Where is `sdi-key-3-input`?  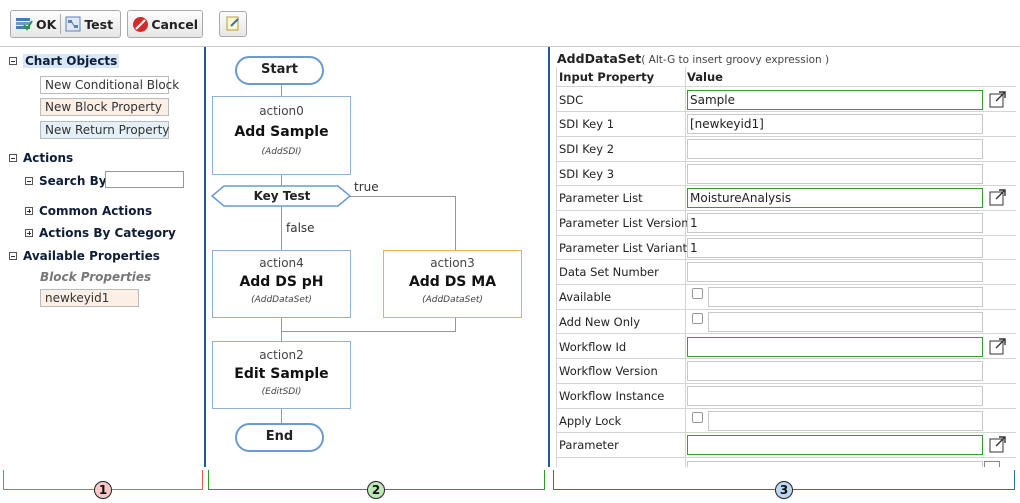 sdi-key-3-input is located at coordinates (835, 173).